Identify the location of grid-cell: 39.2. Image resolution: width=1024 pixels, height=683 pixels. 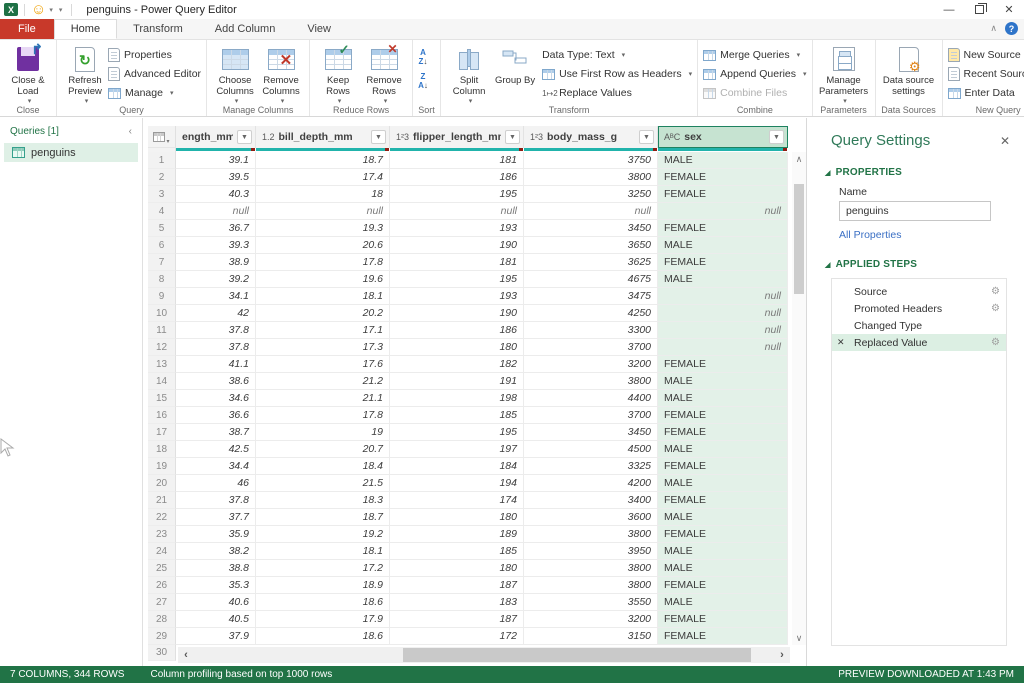
(216, 279).